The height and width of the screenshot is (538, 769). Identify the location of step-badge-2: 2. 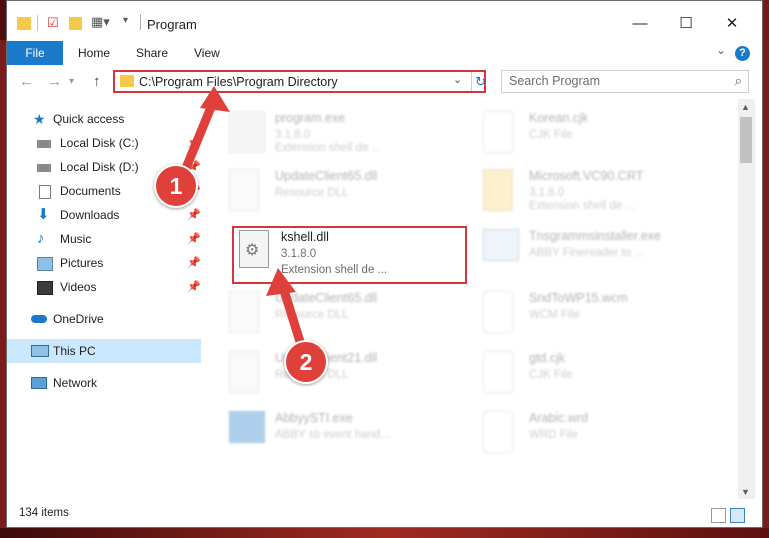
(306, 362).